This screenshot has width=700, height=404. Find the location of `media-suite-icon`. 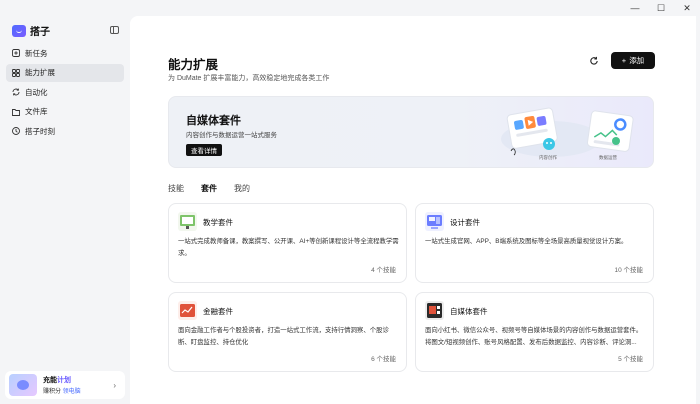

media-suite-icon is located at coordinates (434, 310).